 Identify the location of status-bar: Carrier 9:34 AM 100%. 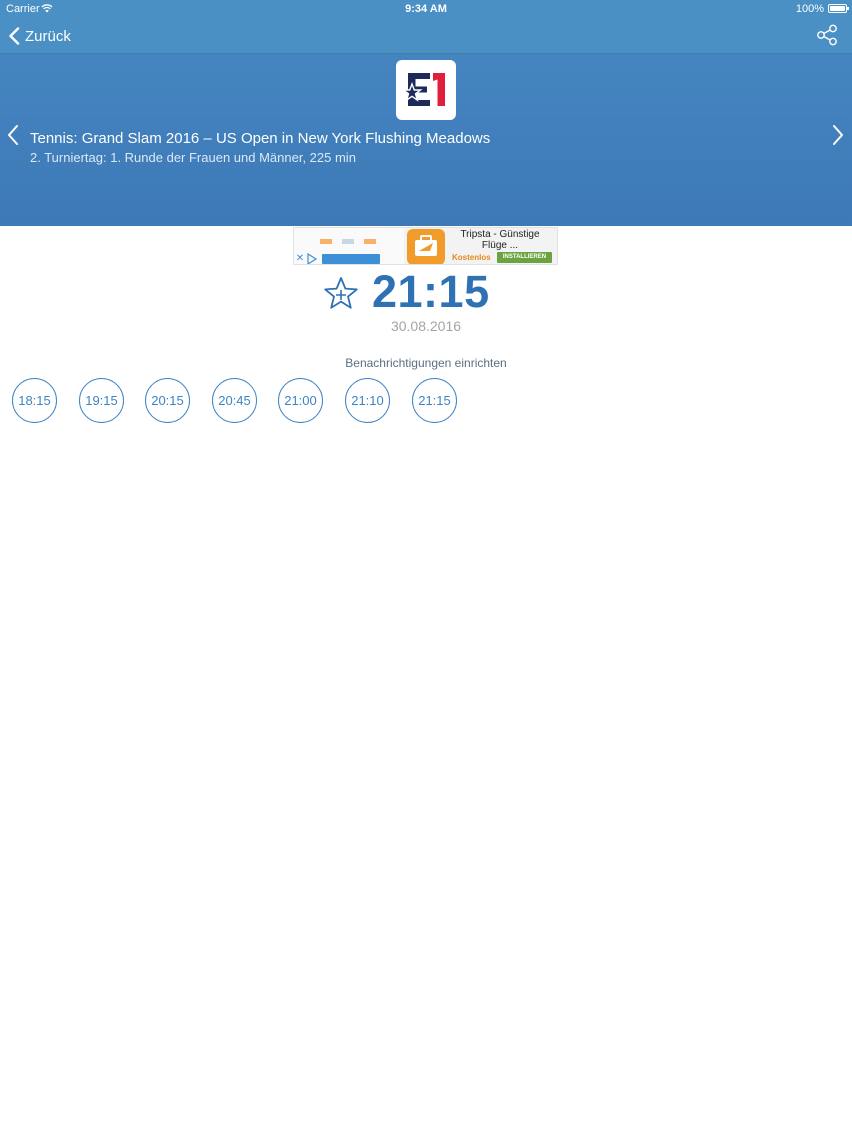
(426, 9).